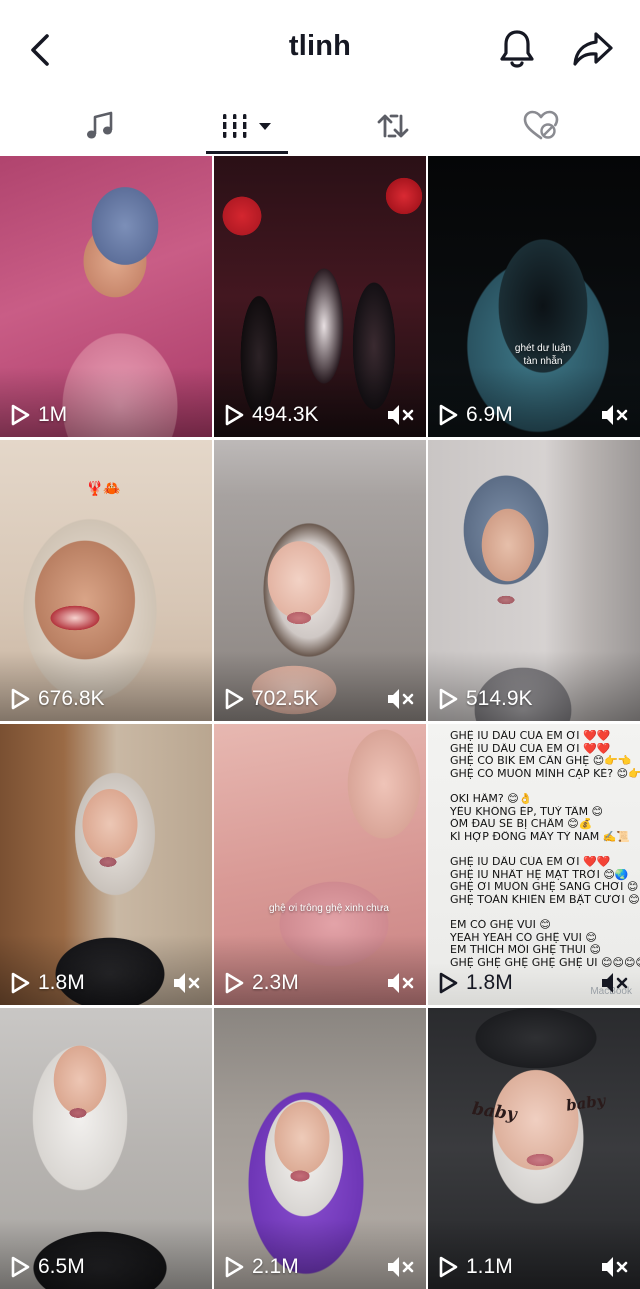 This screenshot has height=1289, width=640. I want to click on view-count: 6.5M, so click(47, 1267).